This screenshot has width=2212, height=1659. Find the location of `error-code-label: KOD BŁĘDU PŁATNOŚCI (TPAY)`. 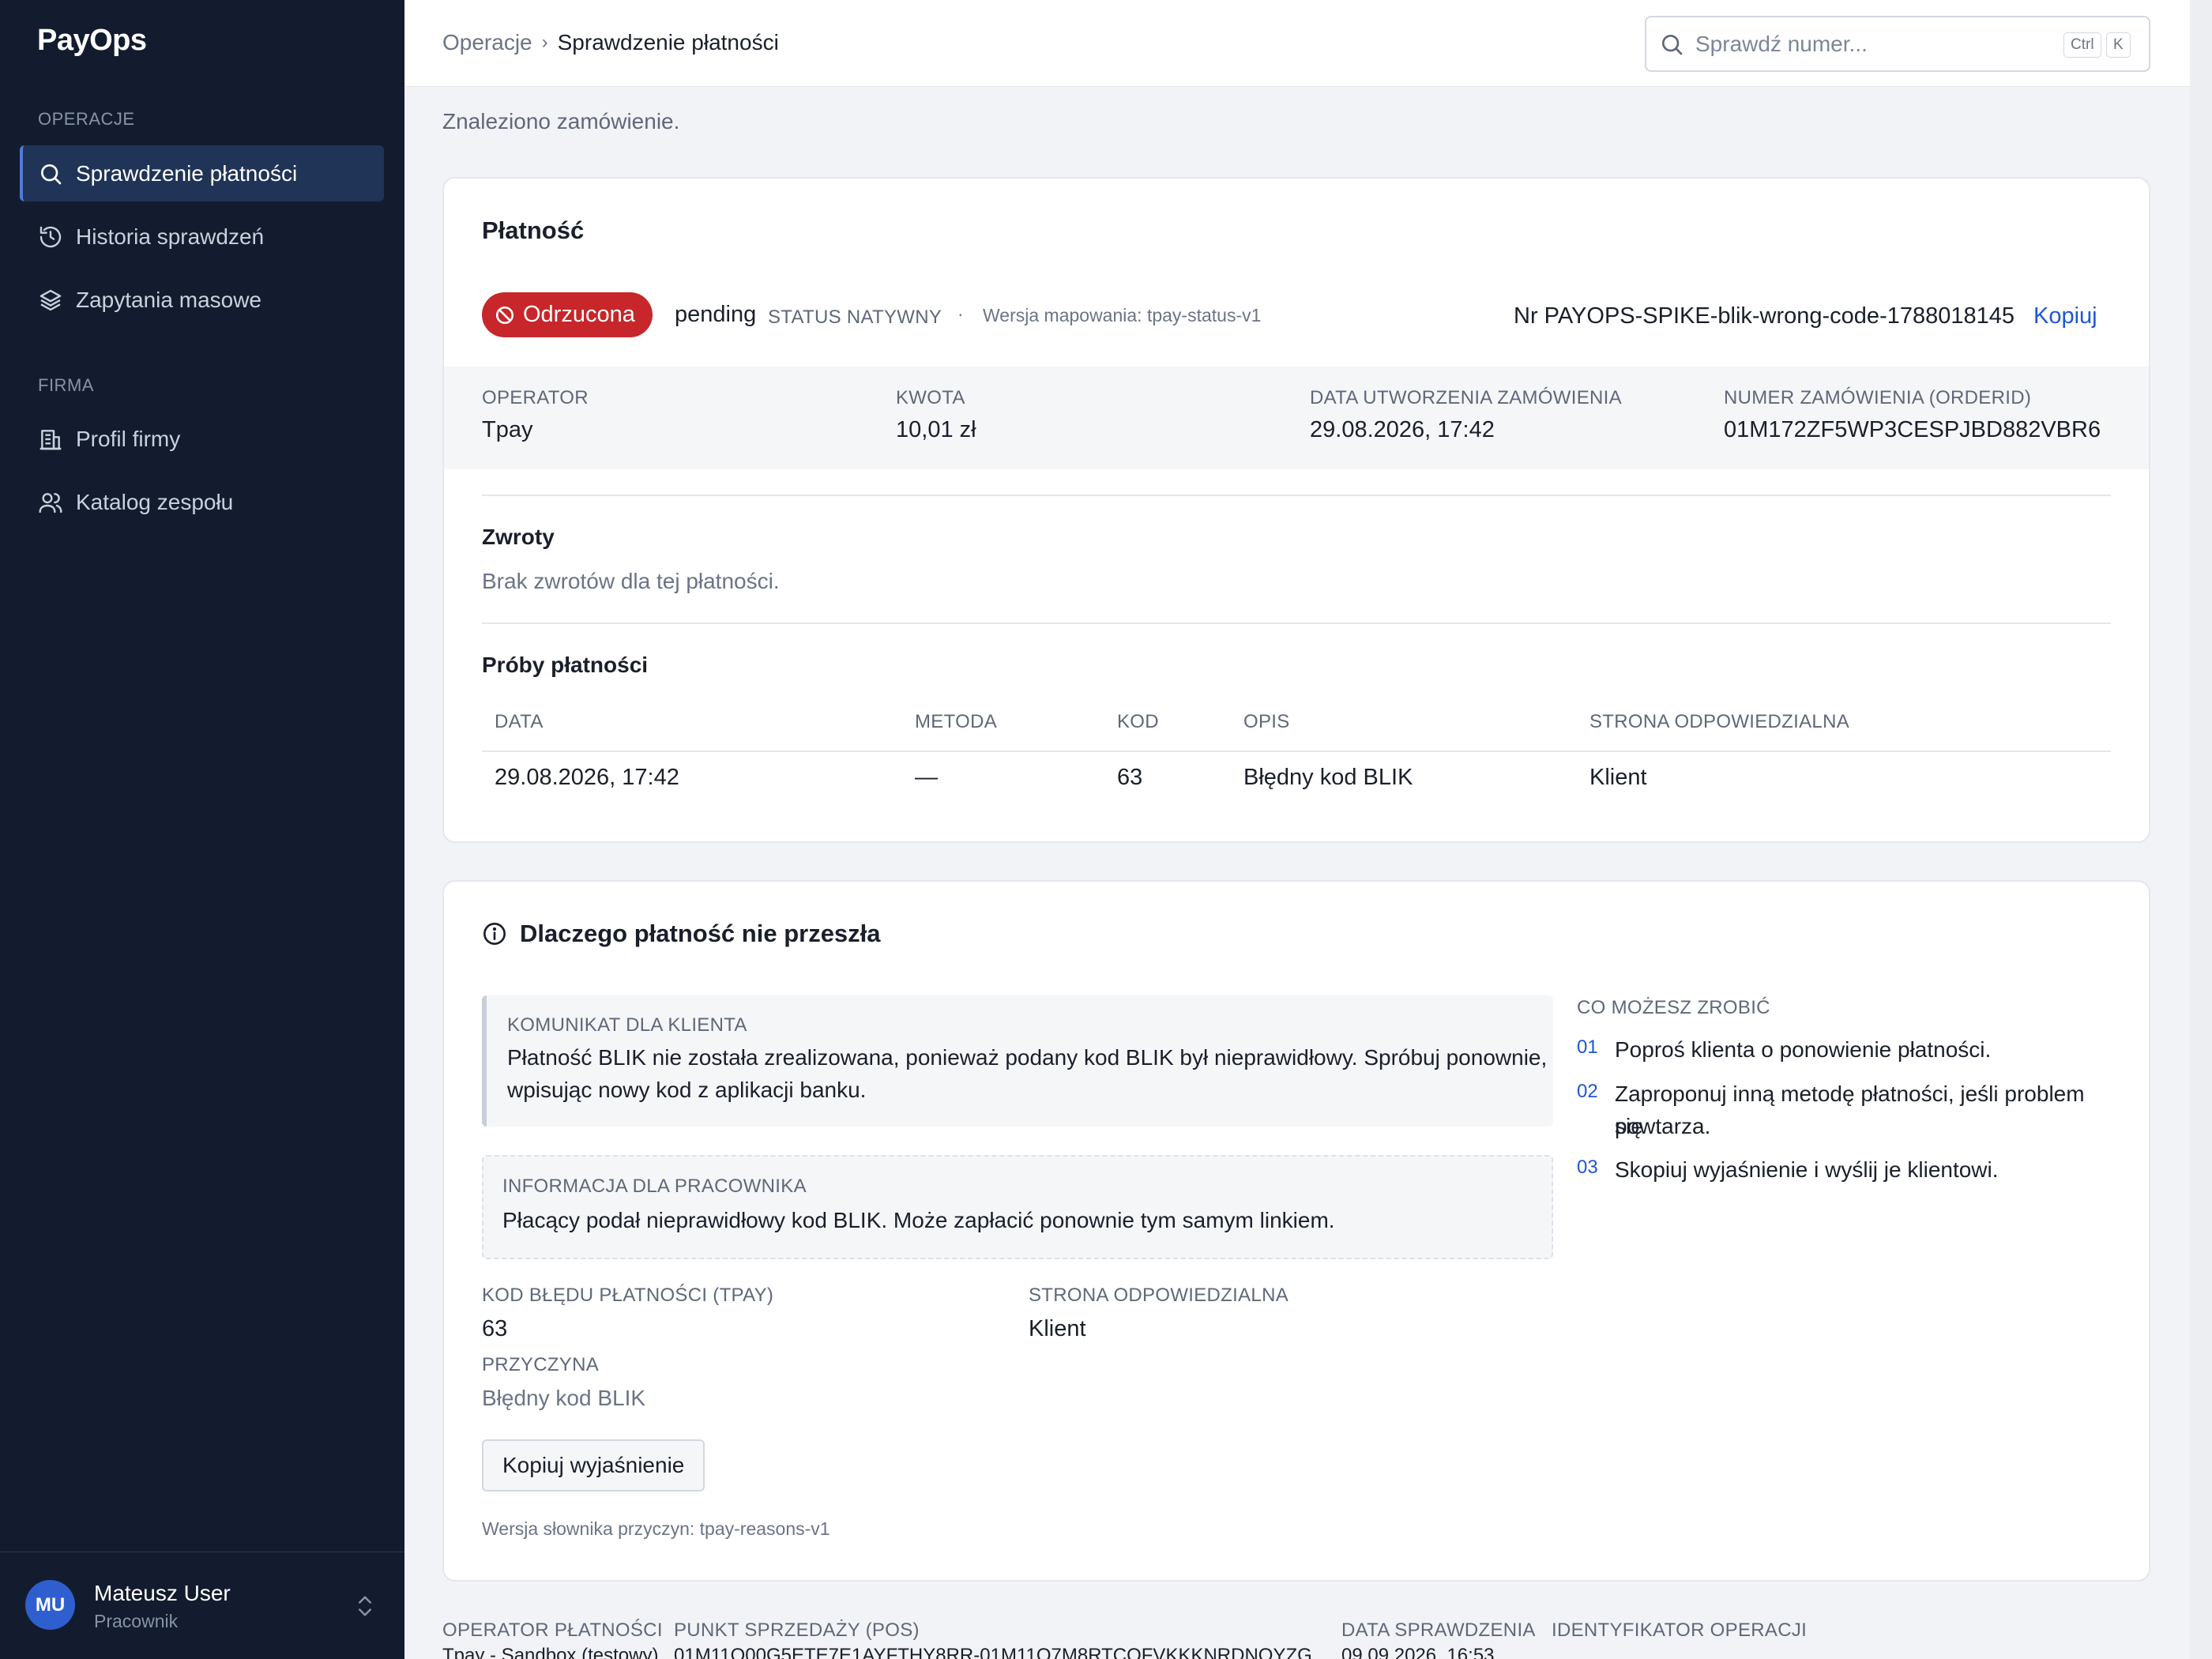

error-code-label: KOD BŁĘDU PŁATNOŚCI (TPAY) is located at coordinates (628, 1295).